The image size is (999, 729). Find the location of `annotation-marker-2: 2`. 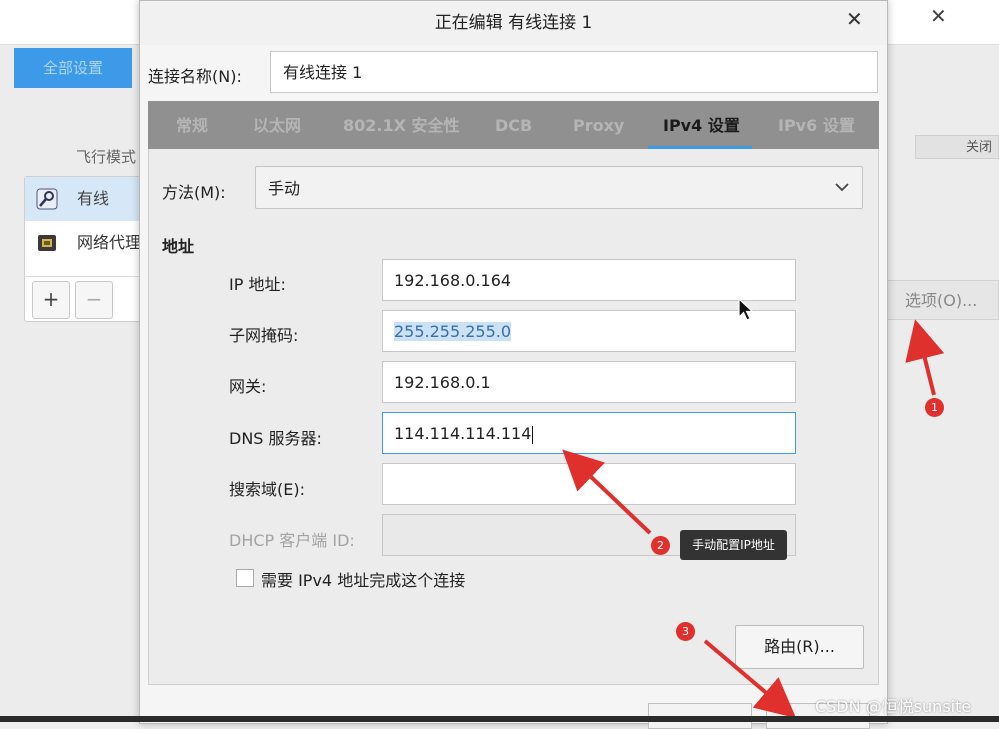

annotation-marker-2: 2 is located at coordinates (660, 545).